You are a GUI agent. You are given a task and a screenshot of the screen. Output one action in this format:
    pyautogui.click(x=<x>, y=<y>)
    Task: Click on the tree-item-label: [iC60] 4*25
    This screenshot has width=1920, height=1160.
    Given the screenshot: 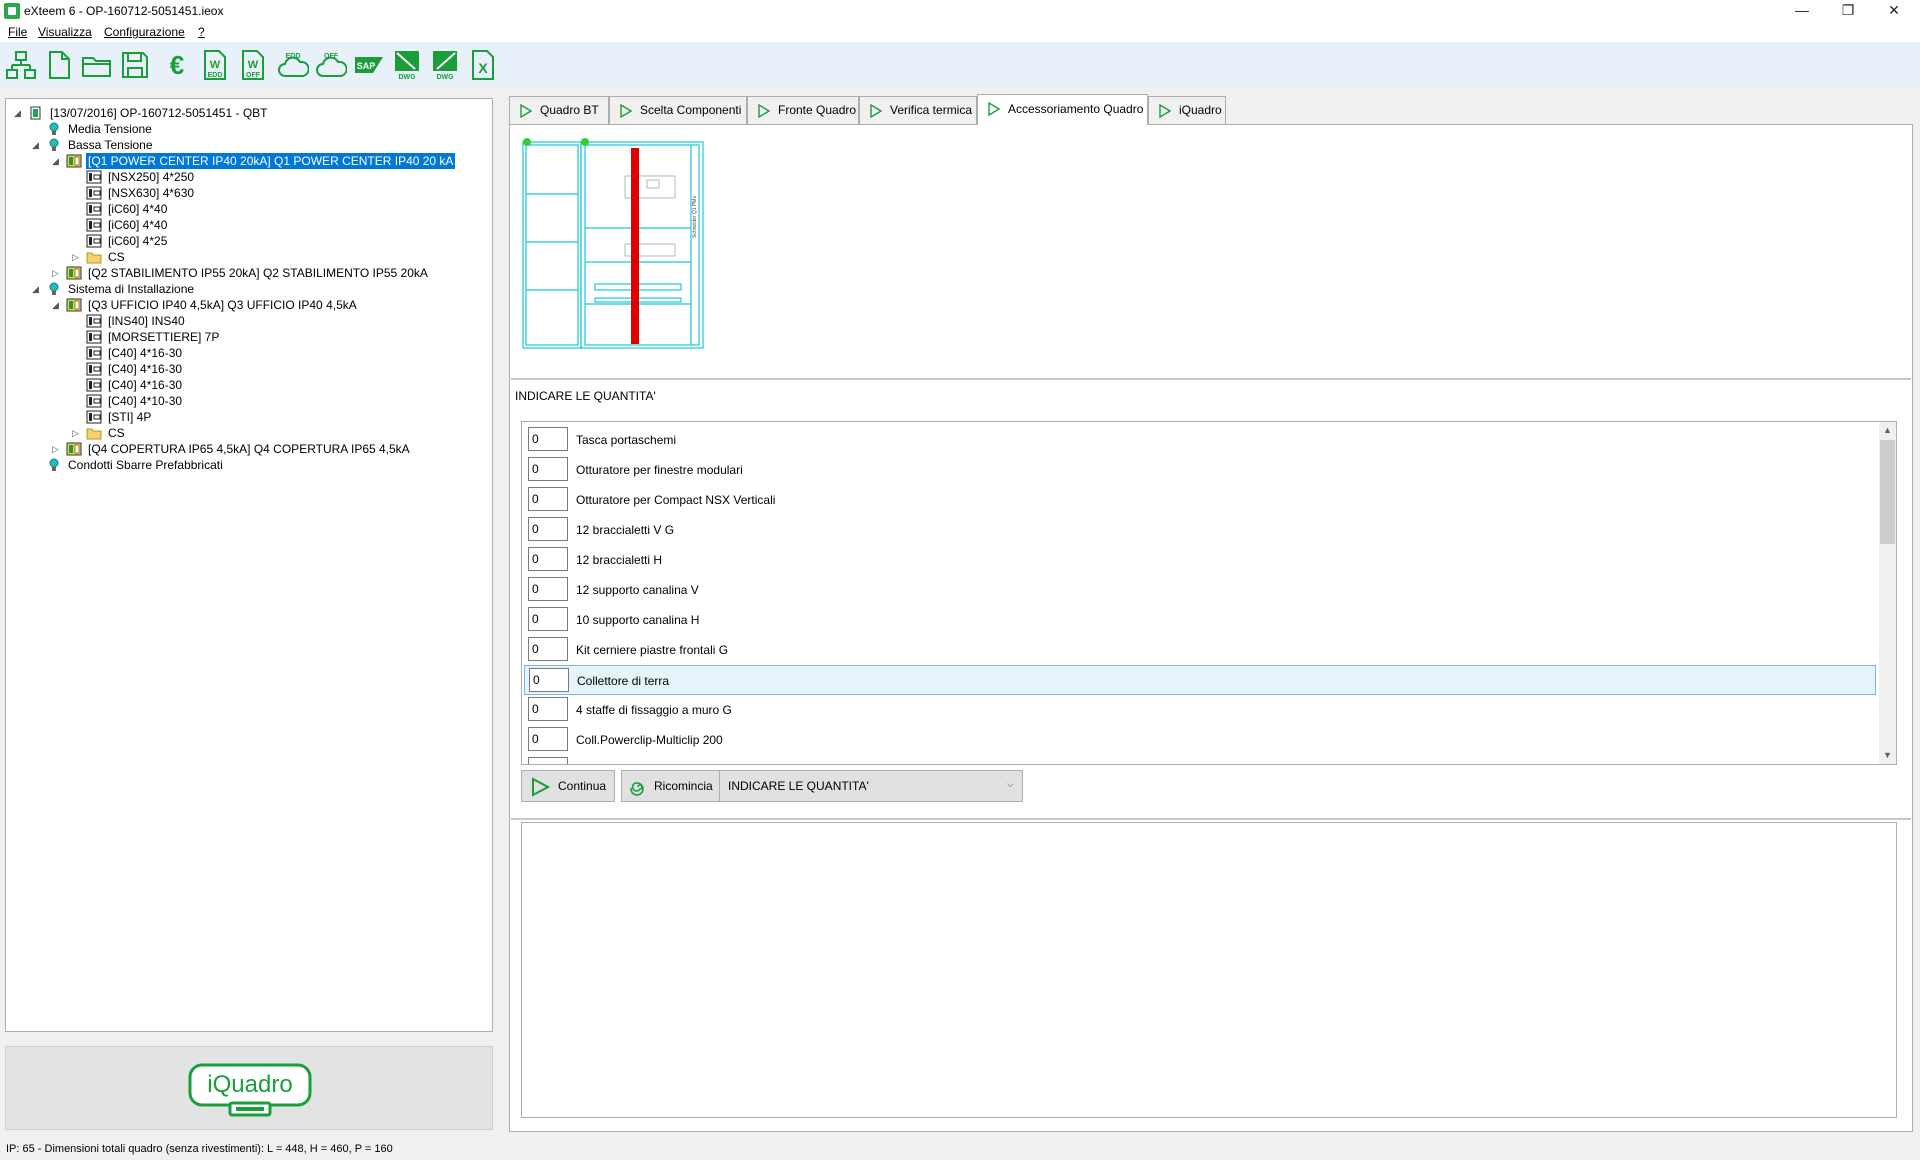 What is the action you would take?
    pyautogui.click(x=137, y=241)
    